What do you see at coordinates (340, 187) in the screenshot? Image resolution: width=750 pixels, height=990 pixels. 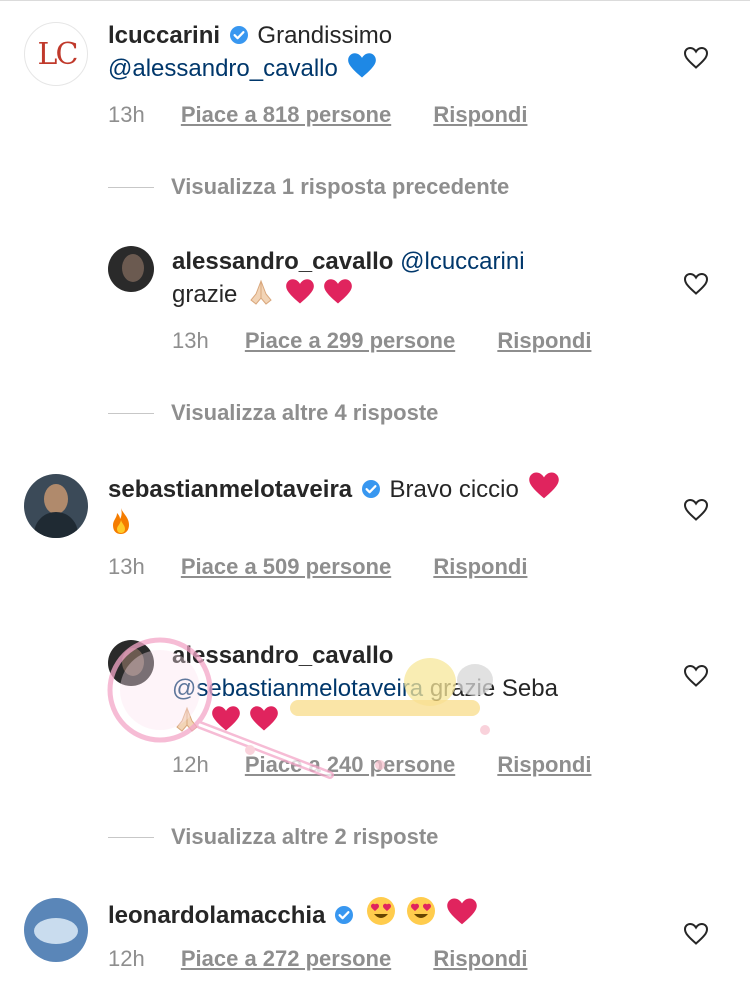 I see `view-replies-label: Visualizza 1 risposta precedente` at bounding box center [340, 187].